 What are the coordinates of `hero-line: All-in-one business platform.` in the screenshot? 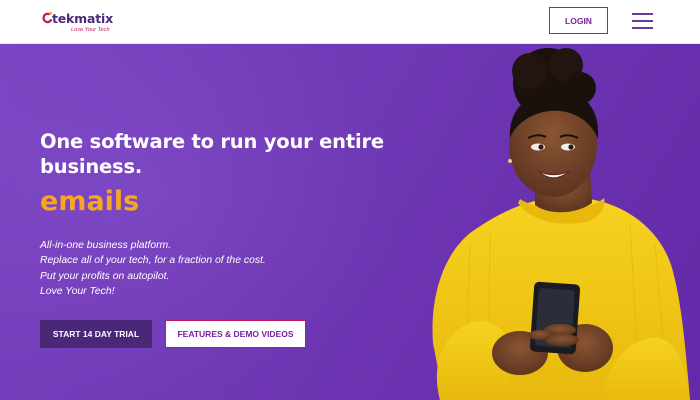 It's located at (106, 245).